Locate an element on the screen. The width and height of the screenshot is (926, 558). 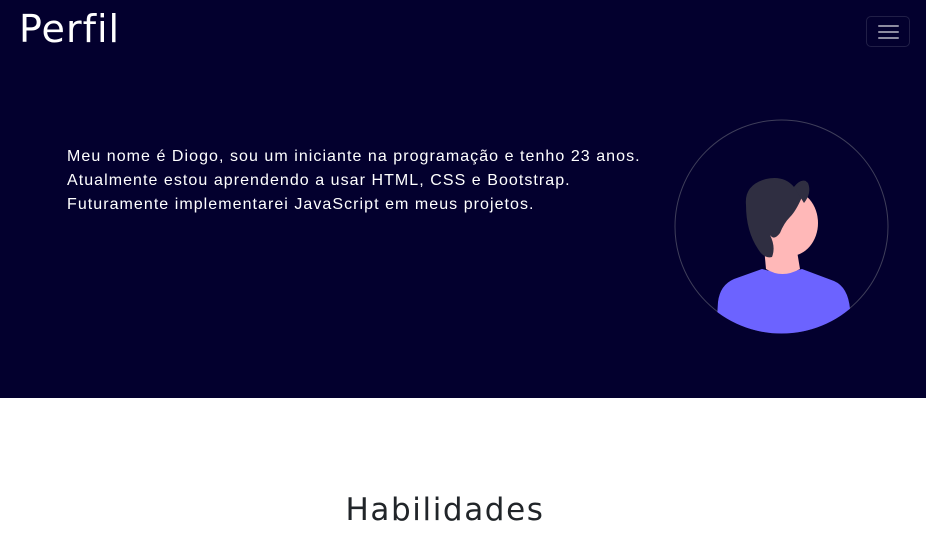
navbar-brand: Perfil is located at coordinates (69, 29).